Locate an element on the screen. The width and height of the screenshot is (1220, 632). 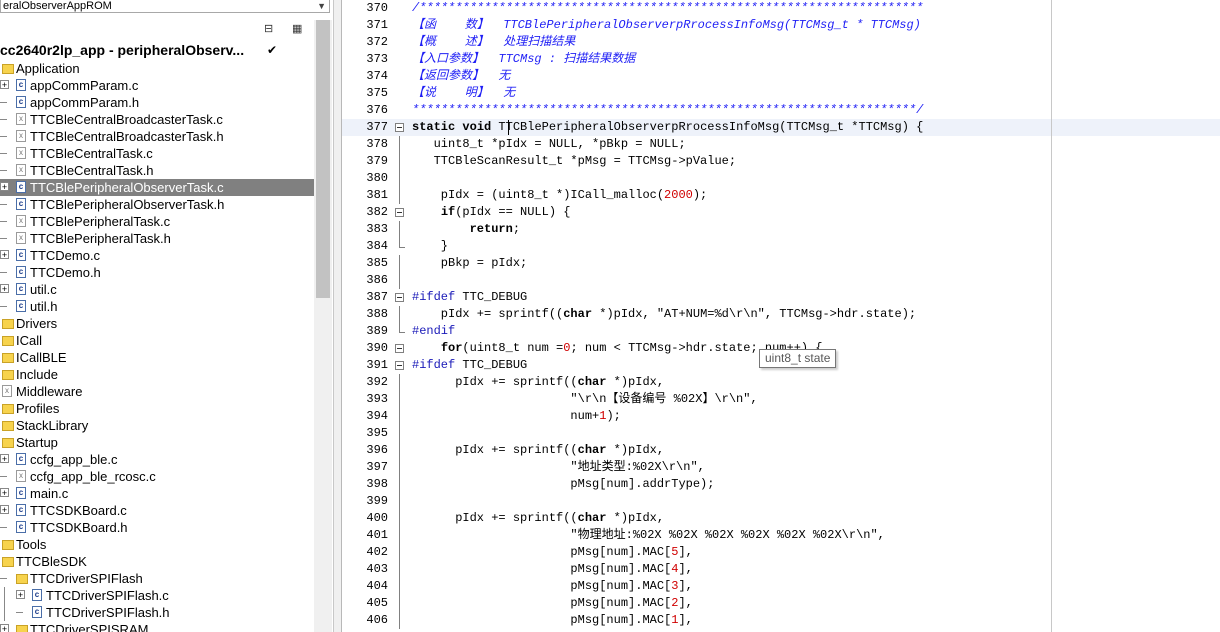
tree-folder: TTCBleSDK is located at coordinates (157, 561).